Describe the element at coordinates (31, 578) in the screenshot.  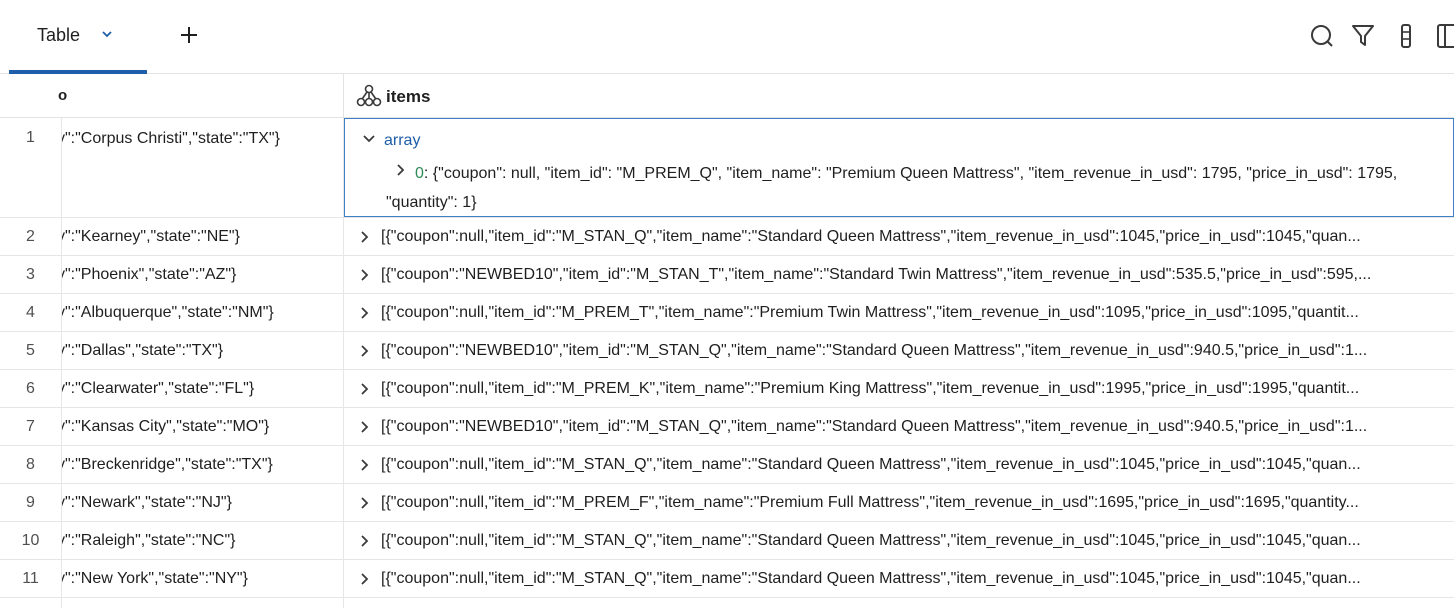
I see `row-number: 11` at that location.